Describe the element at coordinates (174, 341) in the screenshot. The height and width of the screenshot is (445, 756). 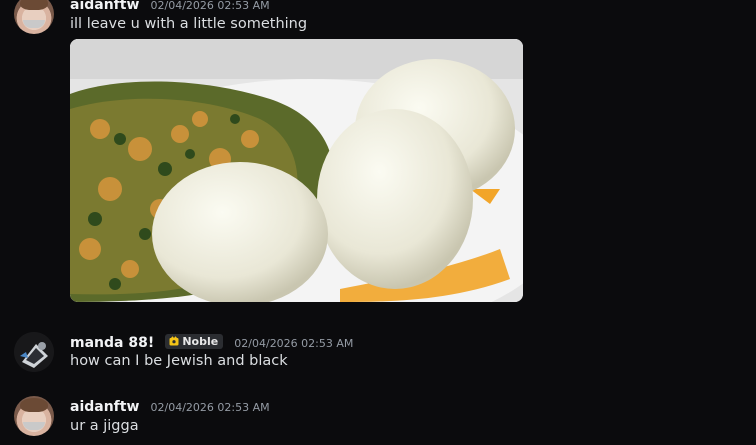
I see `noble-badge-icon` at that location.